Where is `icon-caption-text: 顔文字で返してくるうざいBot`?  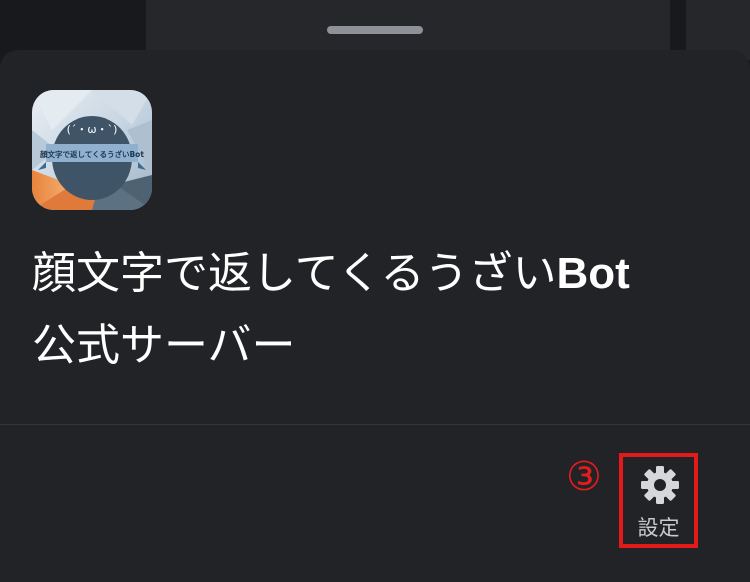 icon-caption-text: 顔文字で返してくるうざいBot is located at coordinates (91, 154).